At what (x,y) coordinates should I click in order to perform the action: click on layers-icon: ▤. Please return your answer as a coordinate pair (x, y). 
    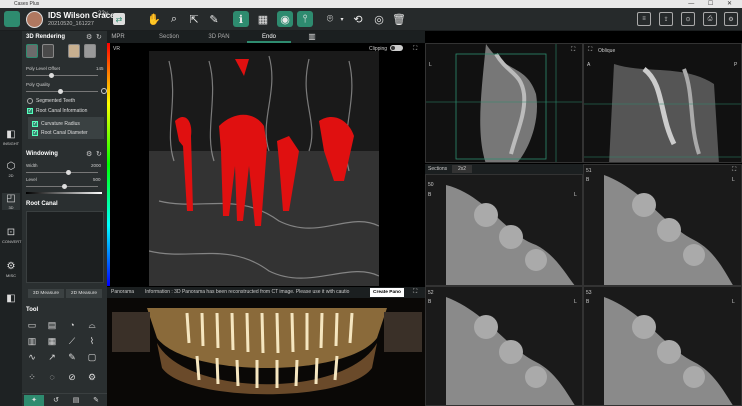
    Looking at the image, I should click on (76, 400).